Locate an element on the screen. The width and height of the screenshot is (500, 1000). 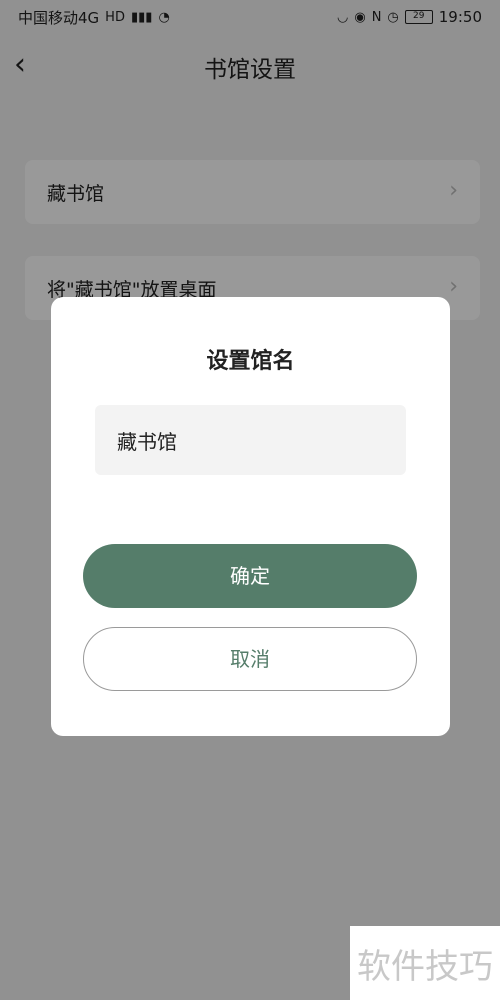
library-name-input is located at coordinates (250, 440).